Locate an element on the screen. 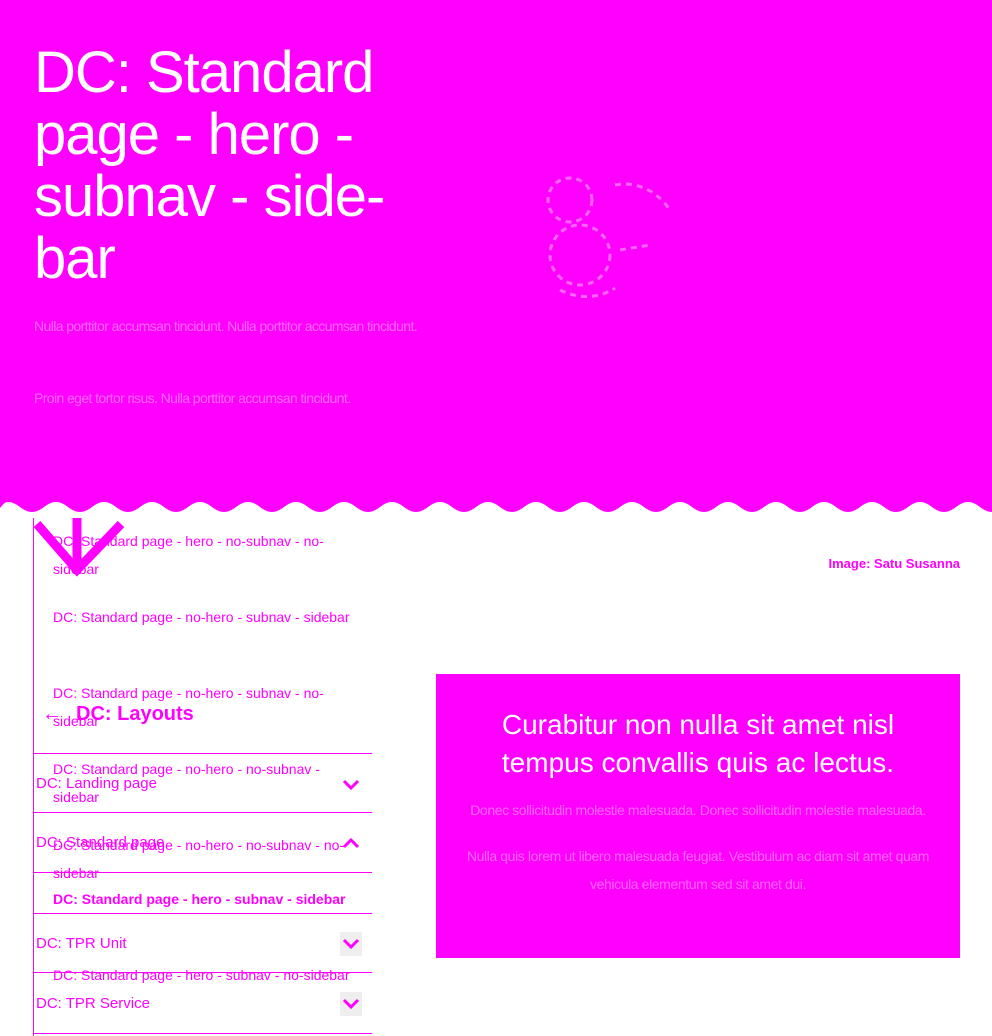  accordion-label: DC: TPR Service is located at coordinates (93, 1003).